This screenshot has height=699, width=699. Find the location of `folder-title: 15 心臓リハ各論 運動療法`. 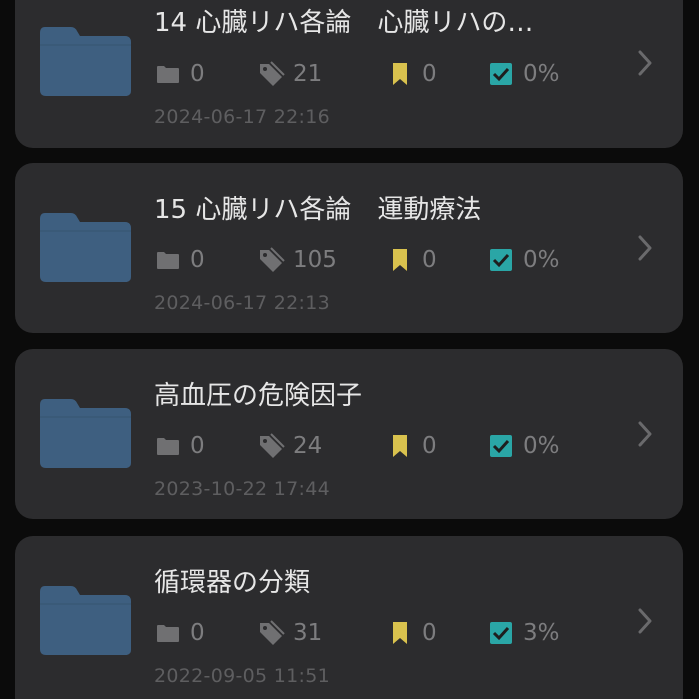

folder-title: 15 心臓リハ各論 運動療法 is located at coordinates (318, 210).